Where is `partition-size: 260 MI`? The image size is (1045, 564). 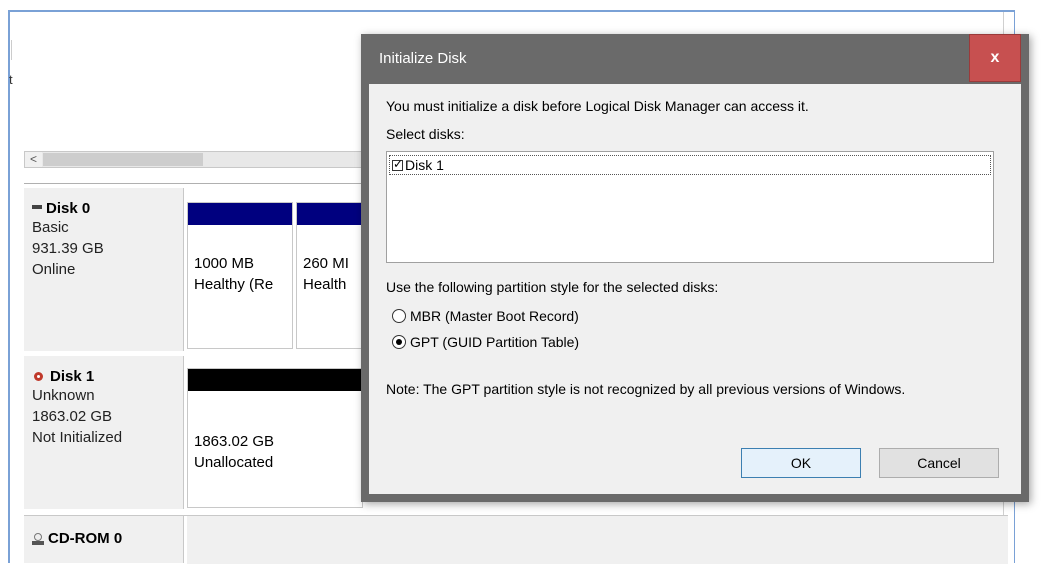 partition-size: 260 MI is located at coordinates (326, 263).